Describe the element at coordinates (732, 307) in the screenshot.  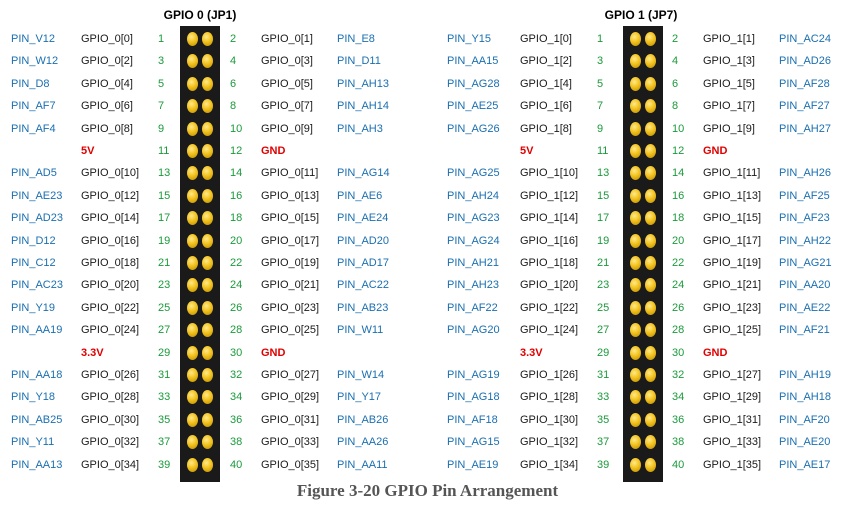
I see `gpio-label-right: GPIO_1[23]` at that location.